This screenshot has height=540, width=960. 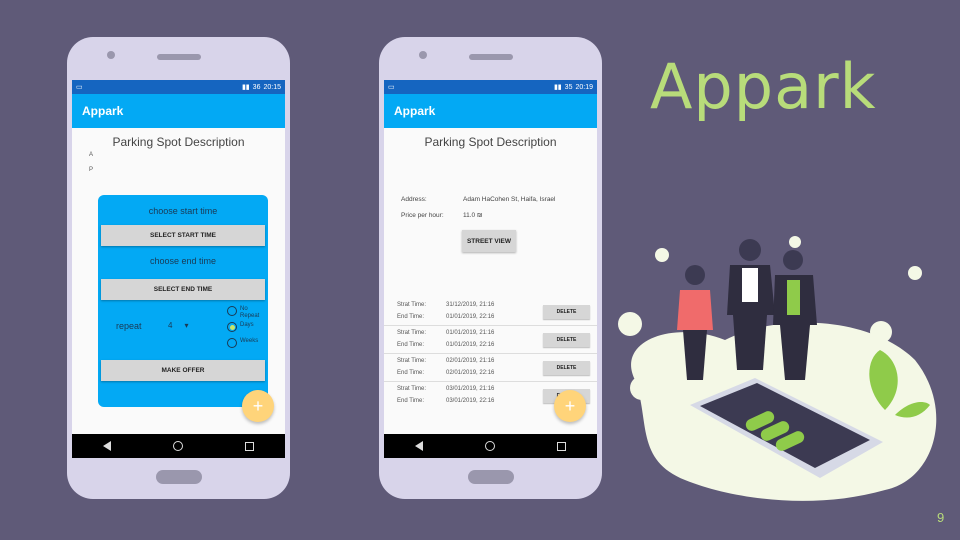 What do you see at coordinates (129, 326) in the screenshot?
I see `repeat-label: repeat` at bounding box center [129, 326].